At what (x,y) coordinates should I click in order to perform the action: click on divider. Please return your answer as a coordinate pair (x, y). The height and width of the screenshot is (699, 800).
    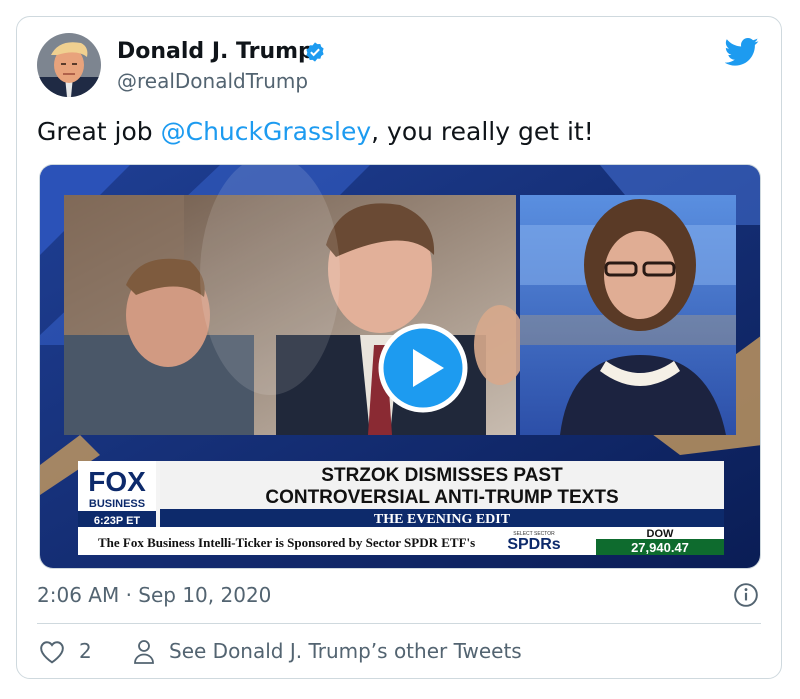
    Looking at the image, I should click on (399, 623).